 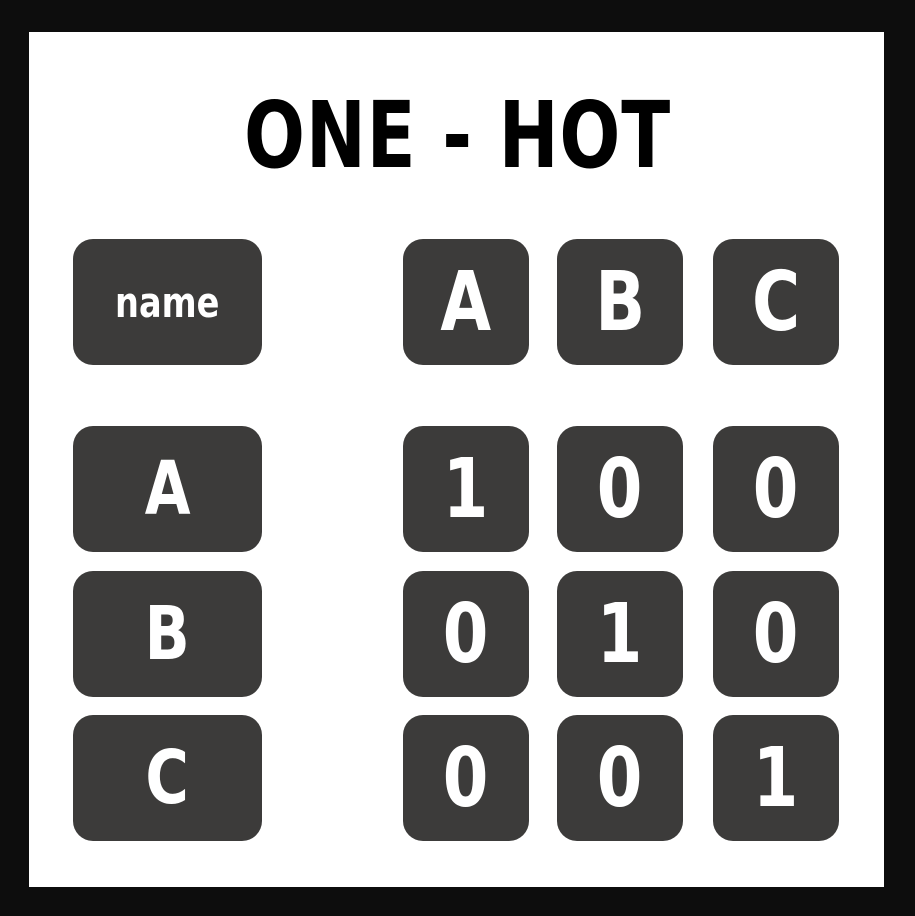 I want to click on diagram-title: ONE - HOT, so click(x=457, y=135).